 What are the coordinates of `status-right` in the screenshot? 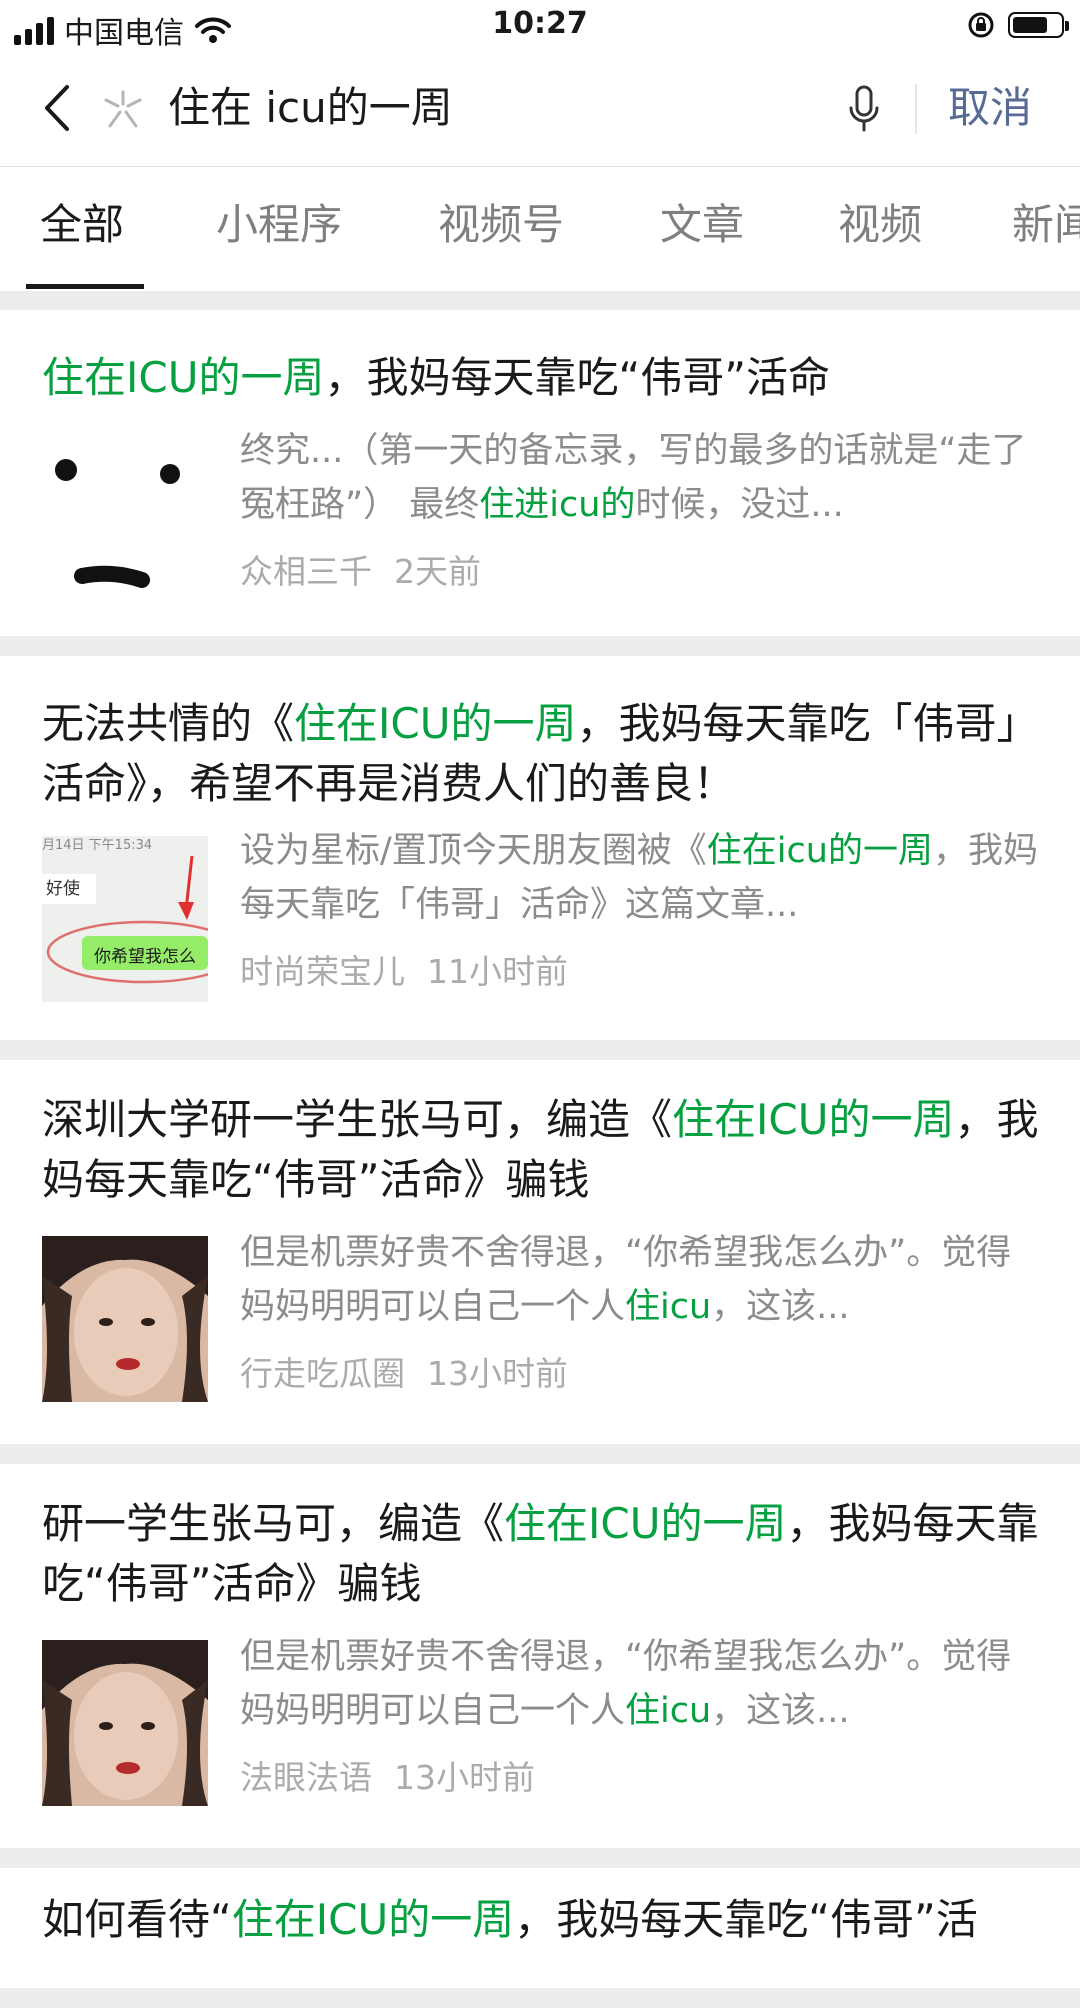 It's located at (1017, 25).